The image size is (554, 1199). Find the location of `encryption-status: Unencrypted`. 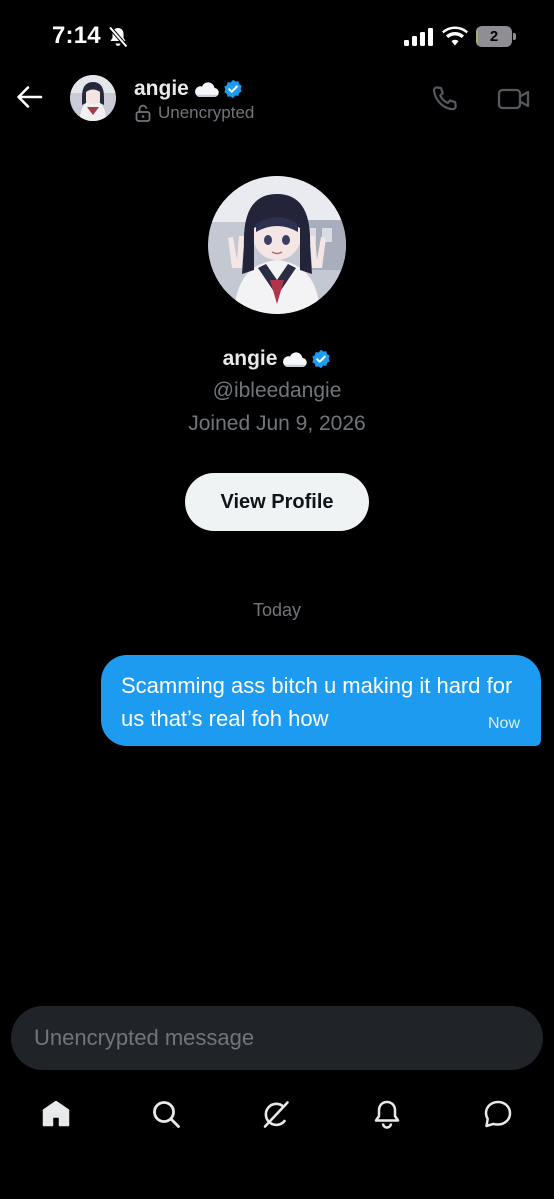

encryption-status: Unencrypted is located at coordinates (194, 113).